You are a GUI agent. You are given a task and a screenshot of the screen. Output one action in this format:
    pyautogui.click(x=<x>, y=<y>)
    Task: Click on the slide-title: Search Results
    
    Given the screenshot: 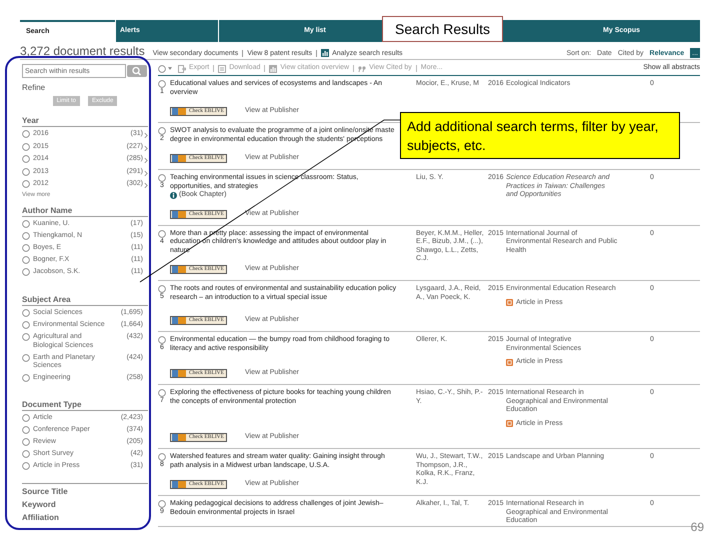 What is the action you would take?
    pyautogui.click(x=442, y=29)
    